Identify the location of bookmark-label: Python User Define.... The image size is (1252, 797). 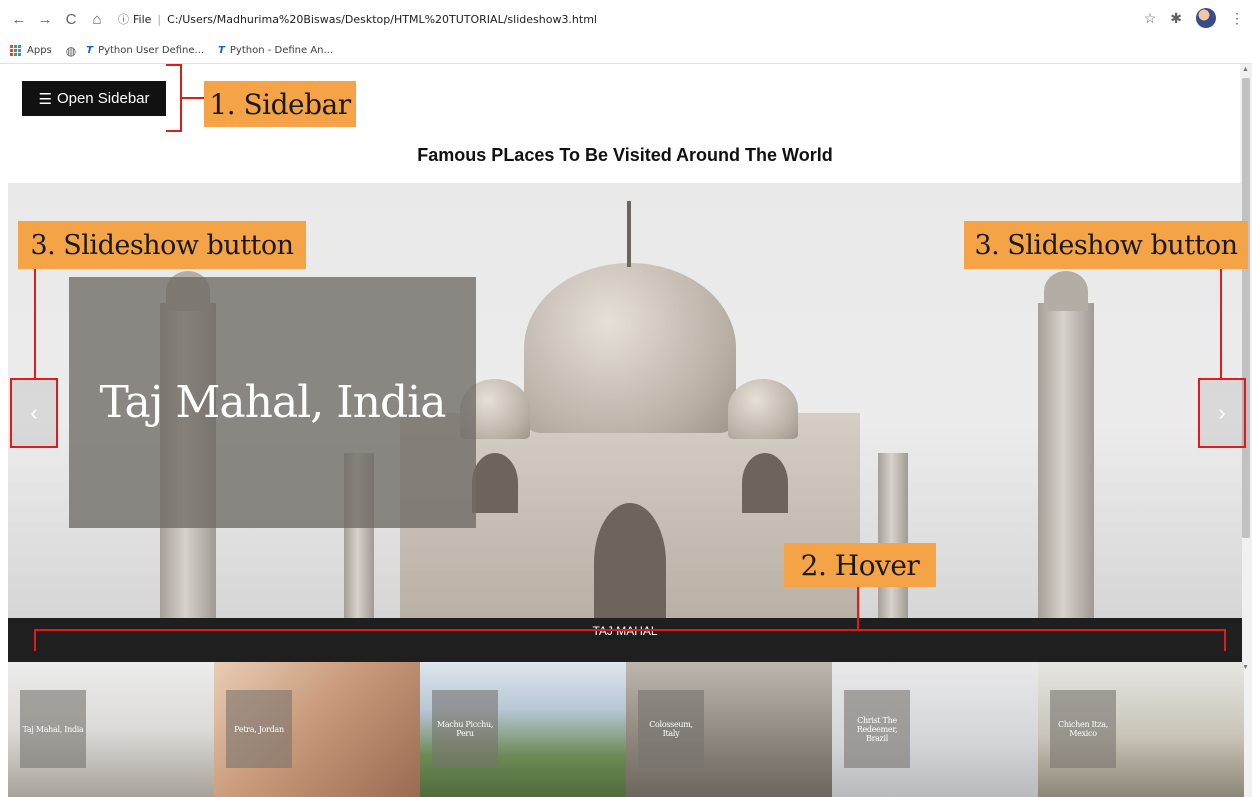
(151, 50).